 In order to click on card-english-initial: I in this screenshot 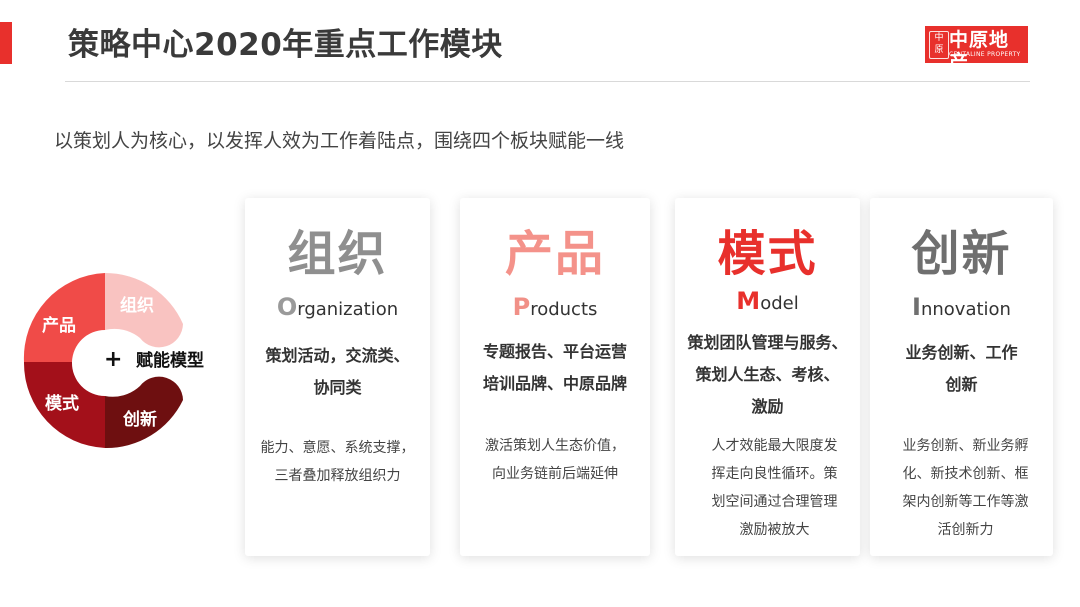, I will do `click(916, 307)`.